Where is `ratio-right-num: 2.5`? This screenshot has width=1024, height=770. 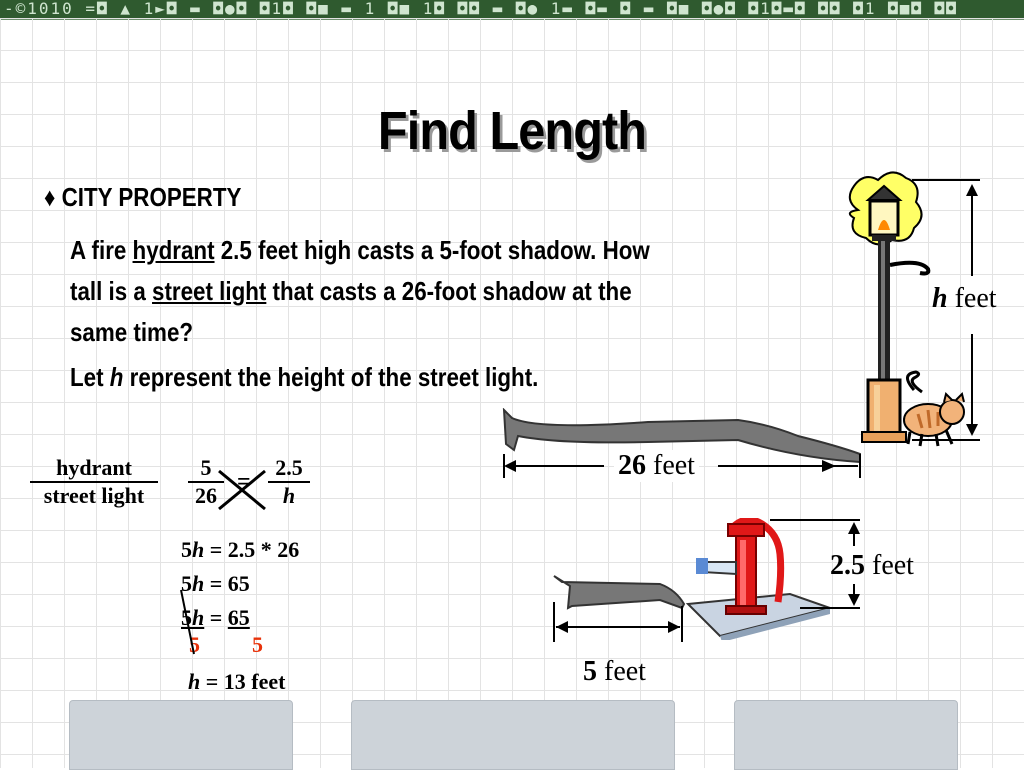 ratio-right-num: 2.5 is located at coordinates (289, 469).